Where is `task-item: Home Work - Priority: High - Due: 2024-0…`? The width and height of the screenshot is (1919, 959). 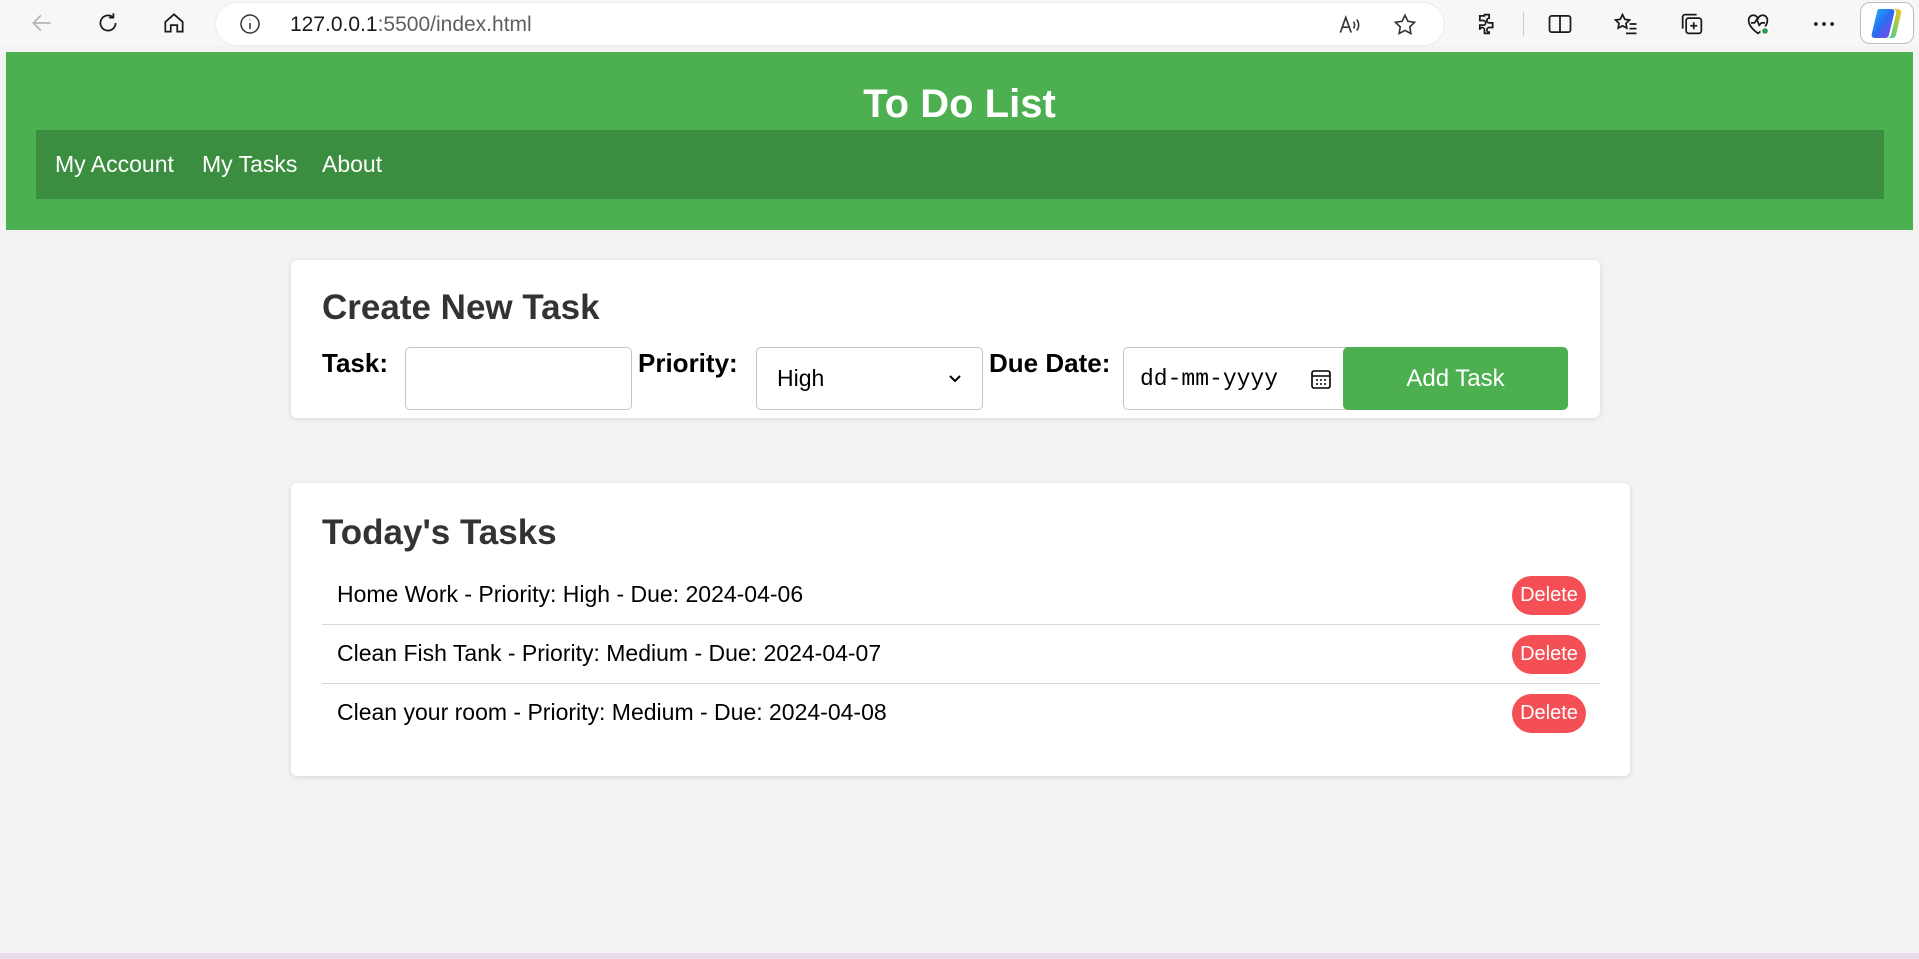
task-item: Home Work - Priority: High - Due: 2024-0… is located at coordinates (961, 595).